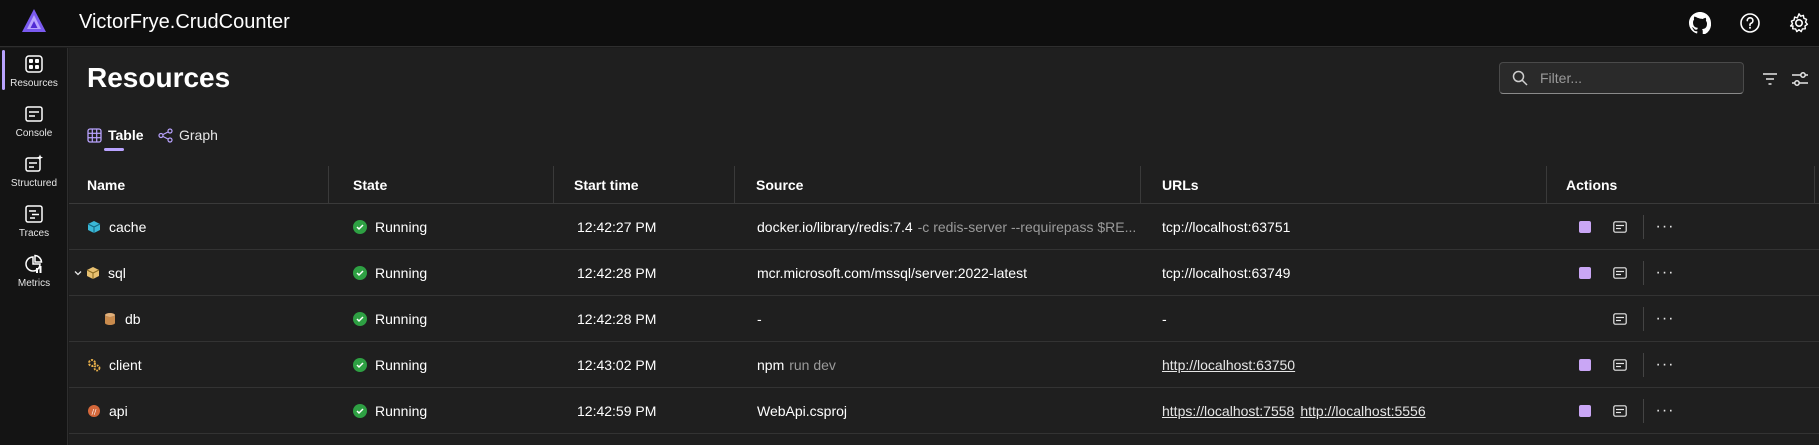 Image resolution: width=1819 pixels, height=445 pixels. Describe the element at coordinates (34, 172) in the screenshot. I see `sidebar-item-structured: Structured` at that location.